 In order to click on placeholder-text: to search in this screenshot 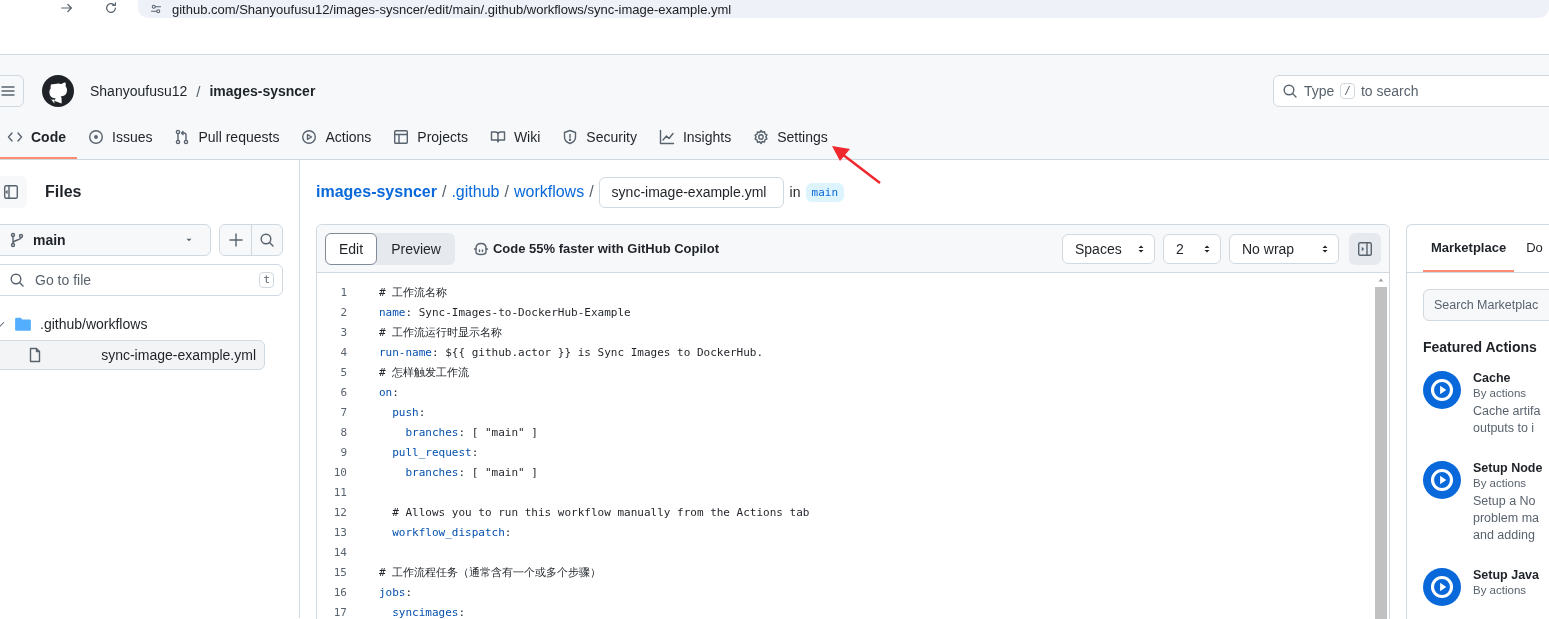, I will do `click(1390, 91)`.